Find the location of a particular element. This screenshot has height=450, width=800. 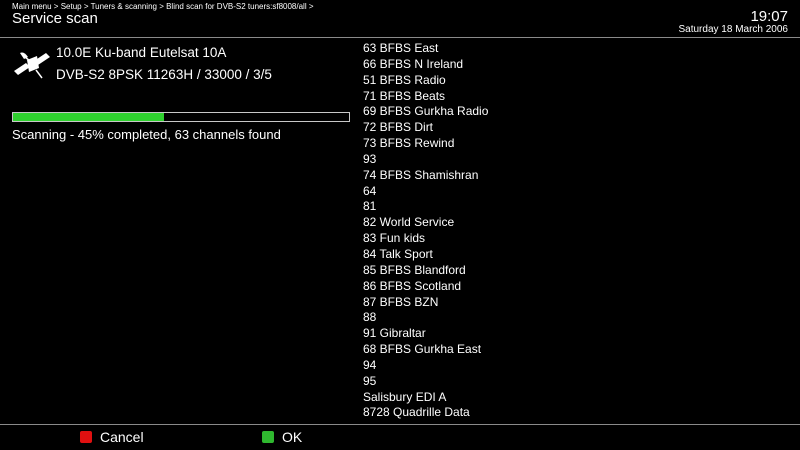

channel-list-item: 68 BFBS Gurkha East is located at coordinates (422, 349).